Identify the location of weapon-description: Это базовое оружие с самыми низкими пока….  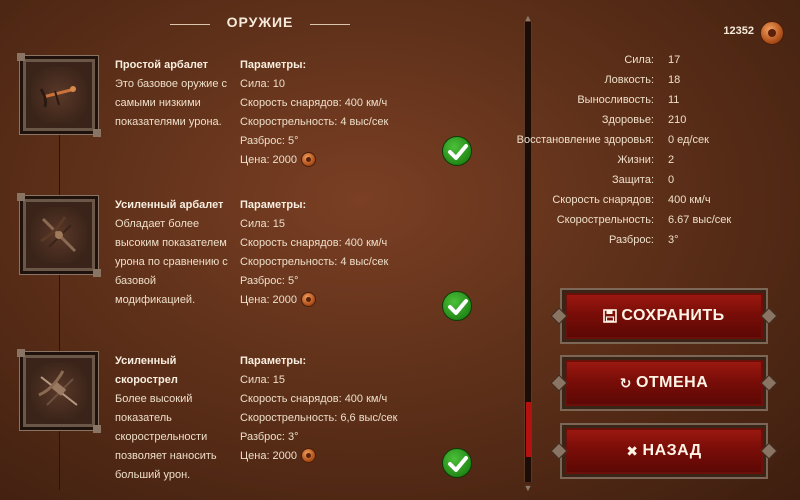
(171, 103).